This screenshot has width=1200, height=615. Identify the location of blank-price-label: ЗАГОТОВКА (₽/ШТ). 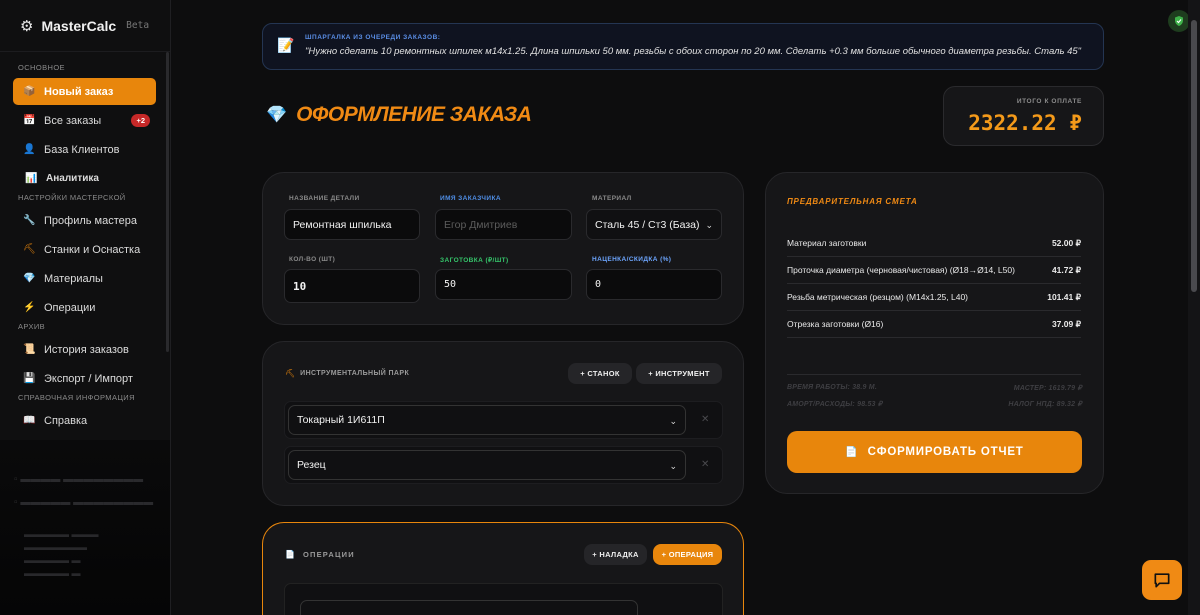
(474, 260).